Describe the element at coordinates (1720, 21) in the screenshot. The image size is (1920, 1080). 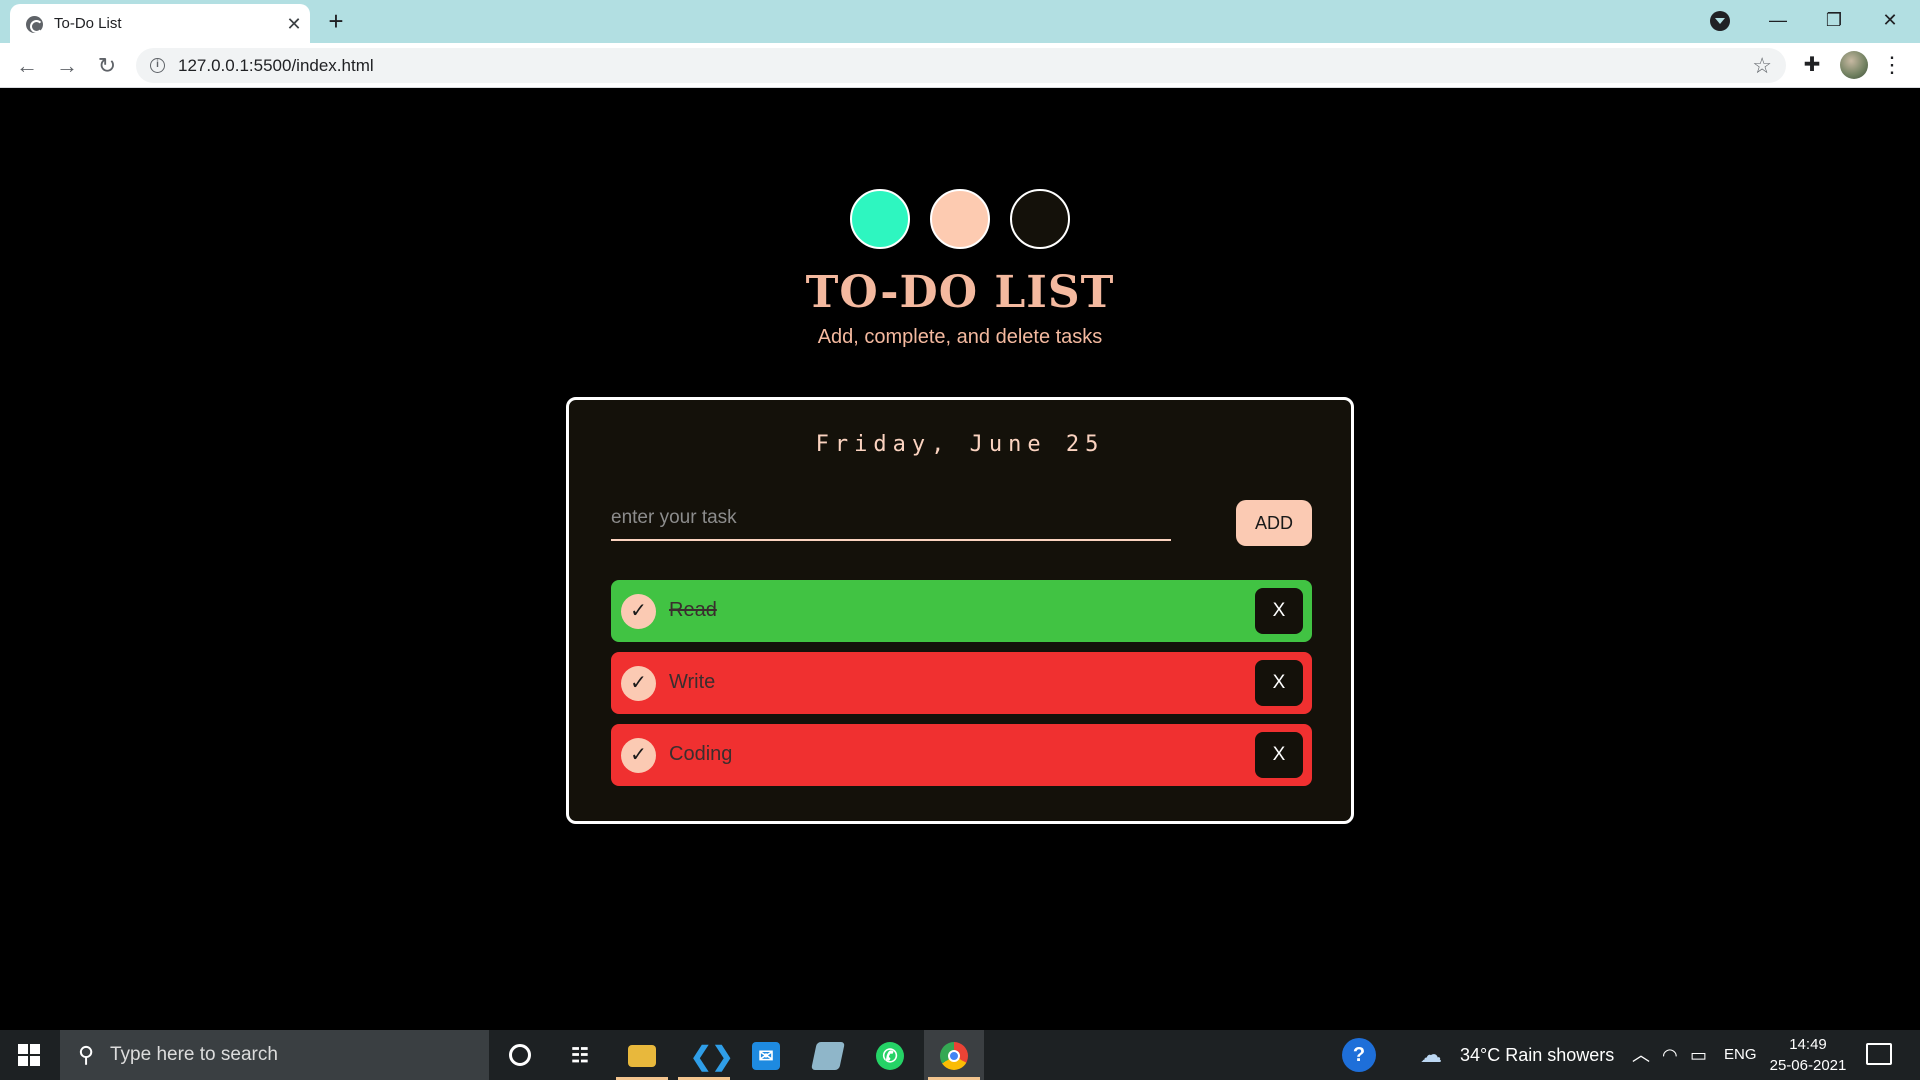
I see `tab-search-icon` at that location.